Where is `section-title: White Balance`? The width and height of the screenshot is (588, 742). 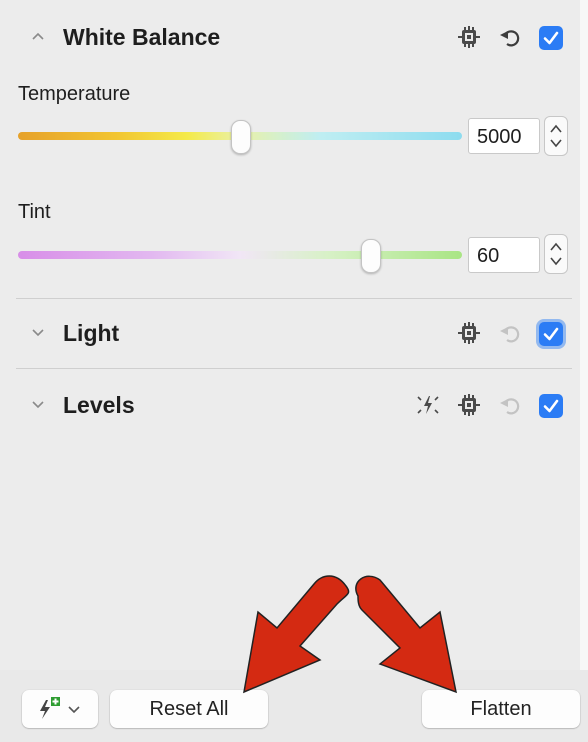 section-title: White Balance is located at coordinates (142, 37).